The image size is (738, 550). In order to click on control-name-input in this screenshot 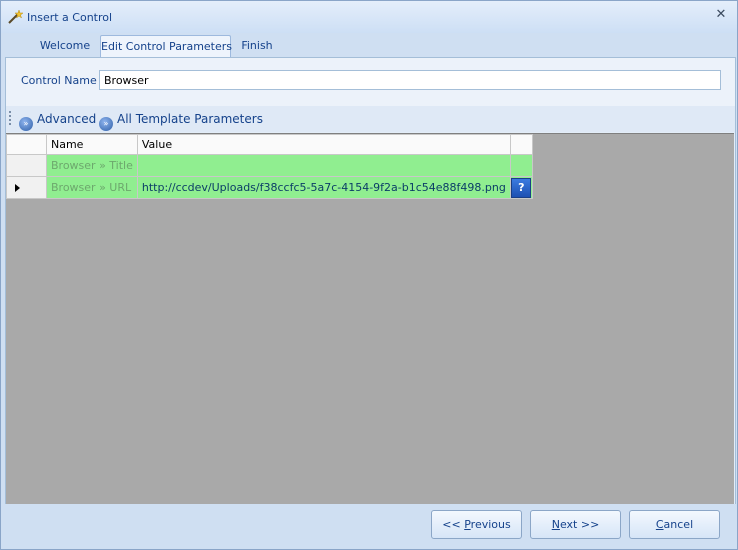, I will do `click(410, 80)`.